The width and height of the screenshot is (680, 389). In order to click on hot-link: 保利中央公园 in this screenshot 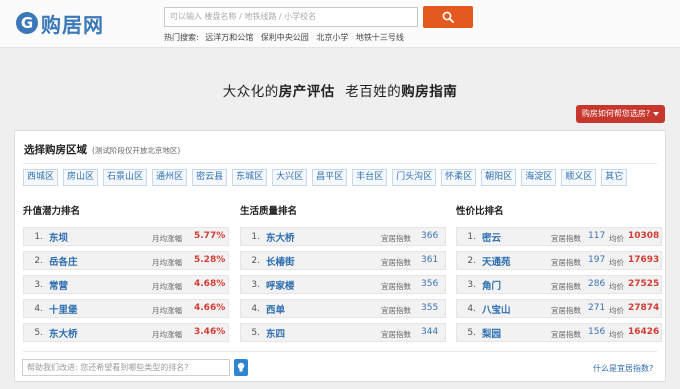, I will do `click(285, 37)`.